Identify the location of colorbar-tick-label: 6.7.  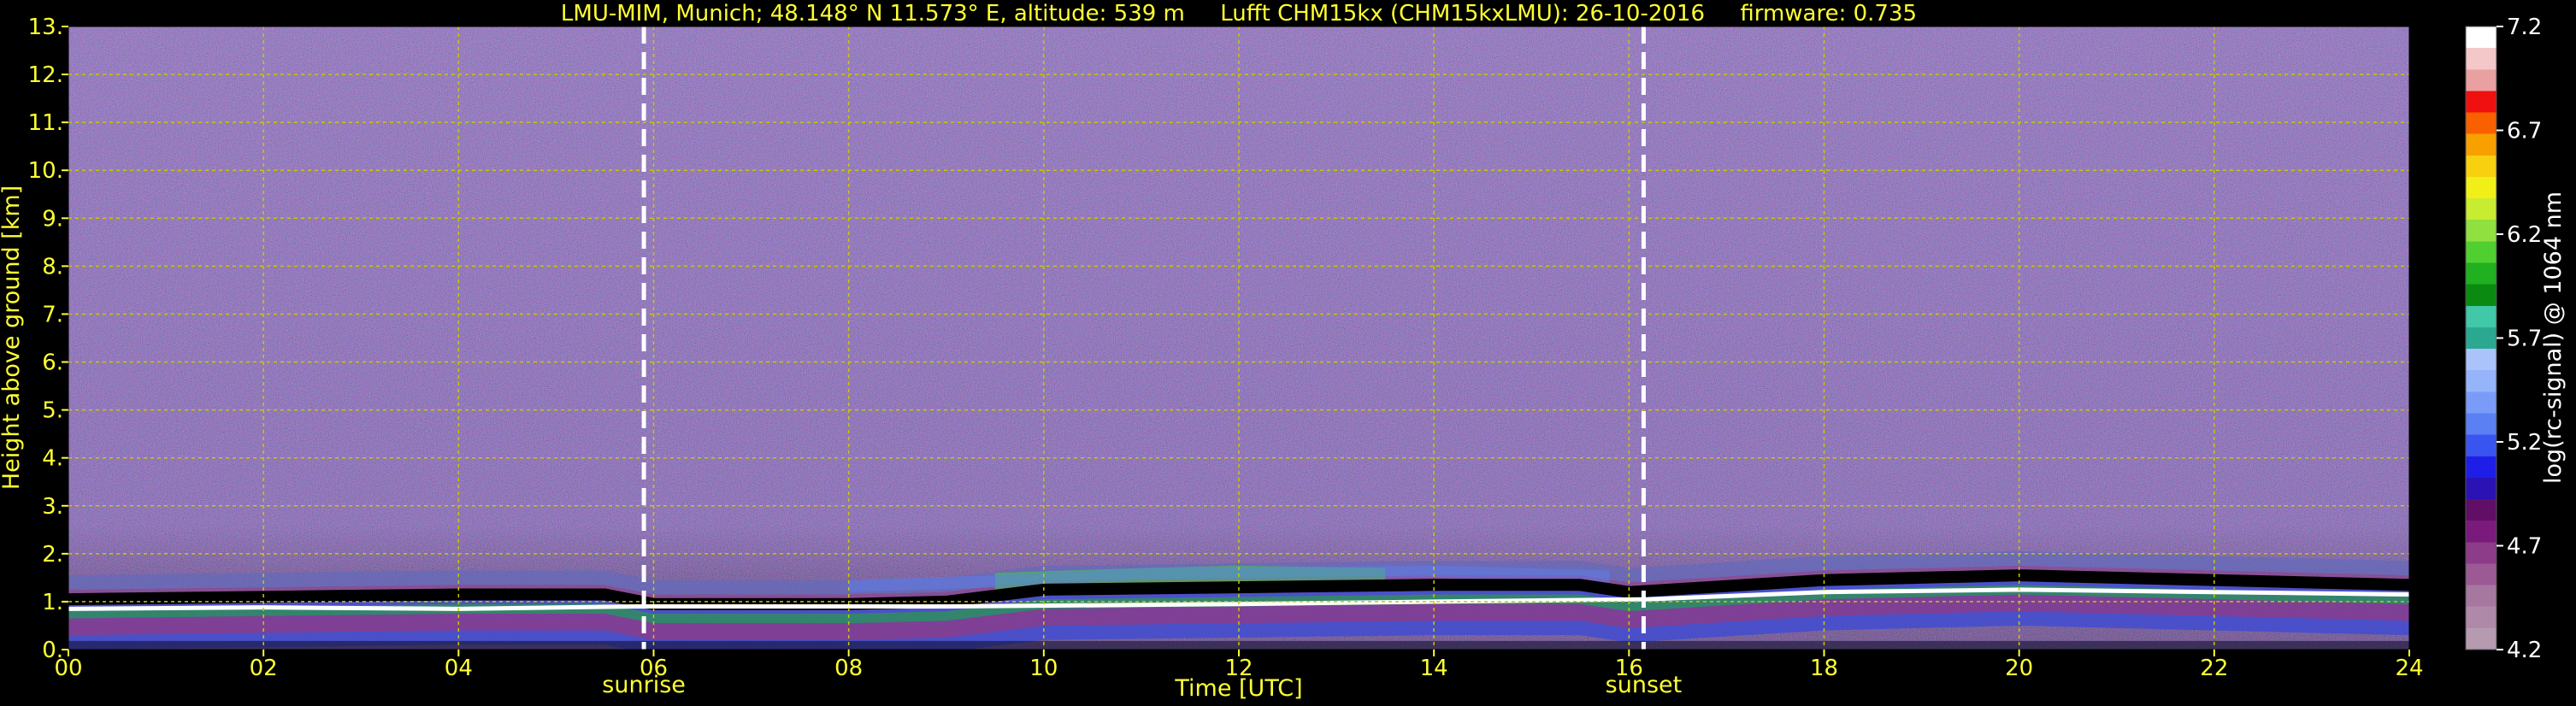
(2524, 131).